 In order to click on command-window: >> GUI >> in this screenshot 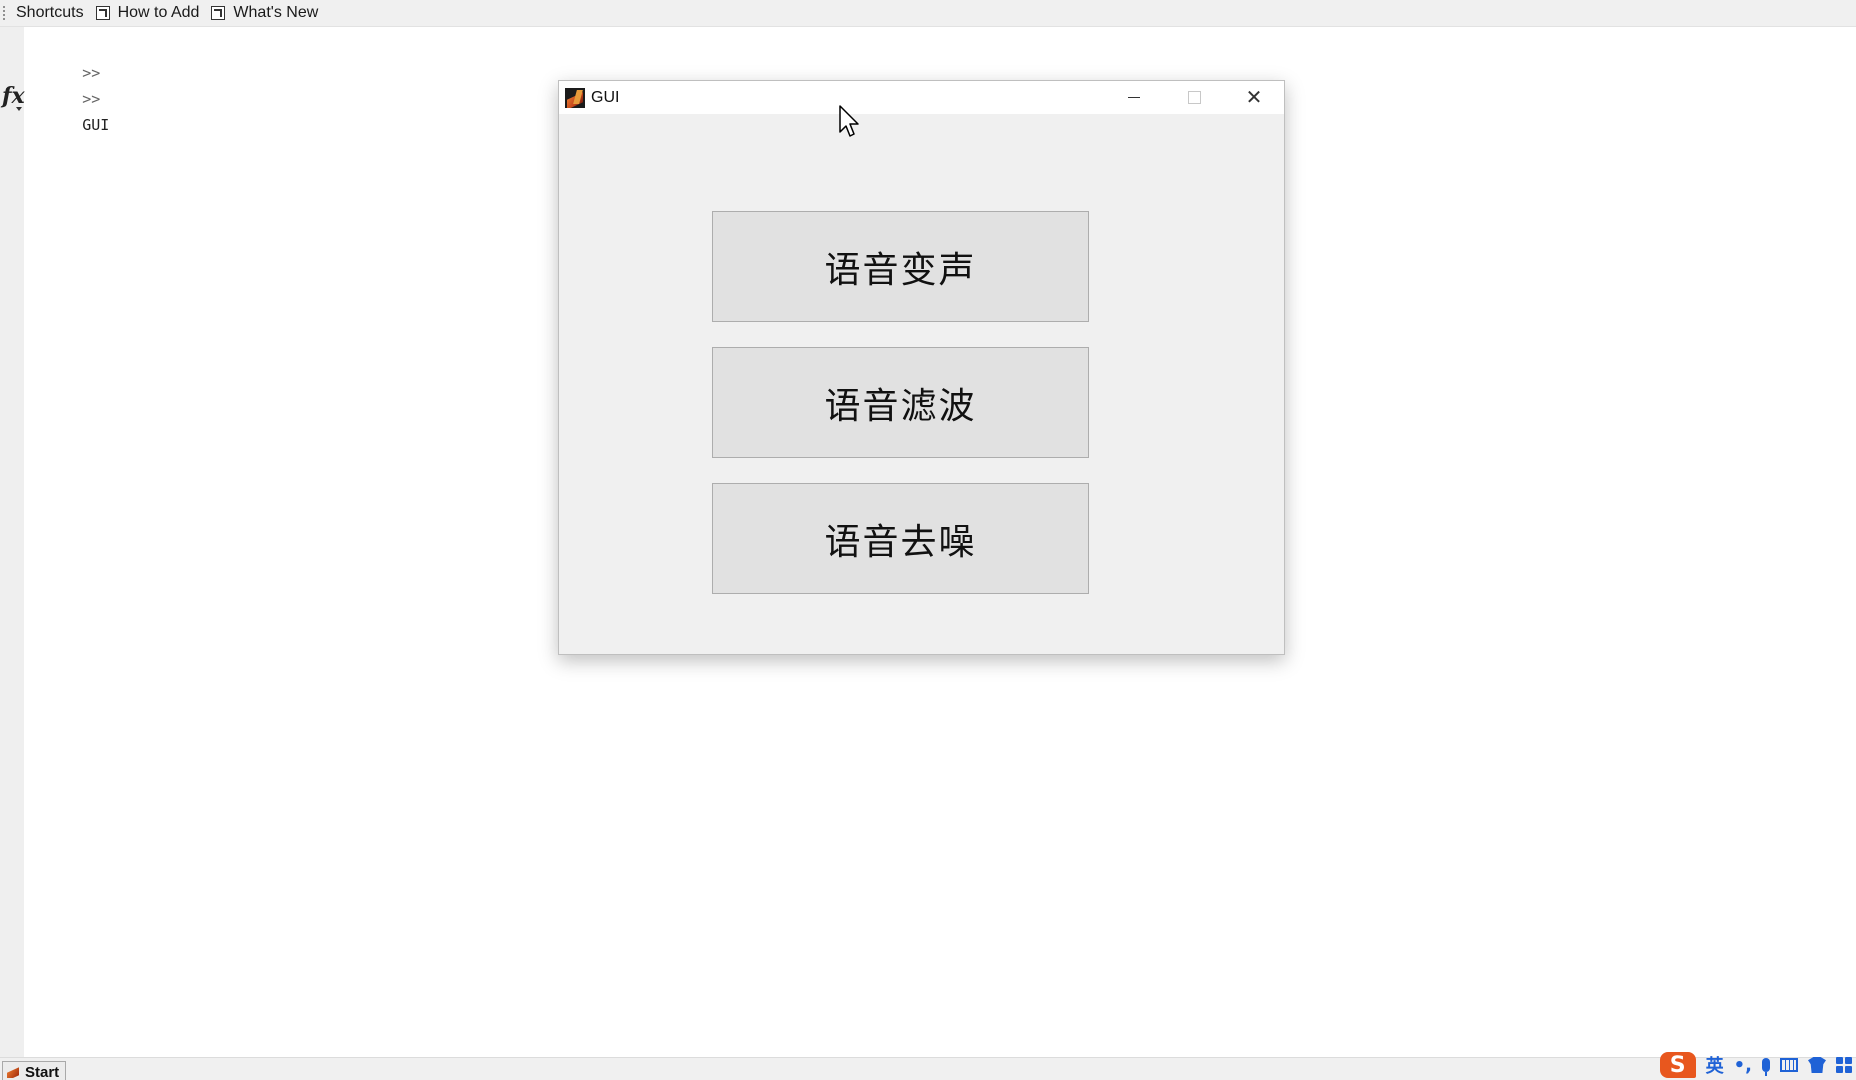, I will do `click(68, 84)`.